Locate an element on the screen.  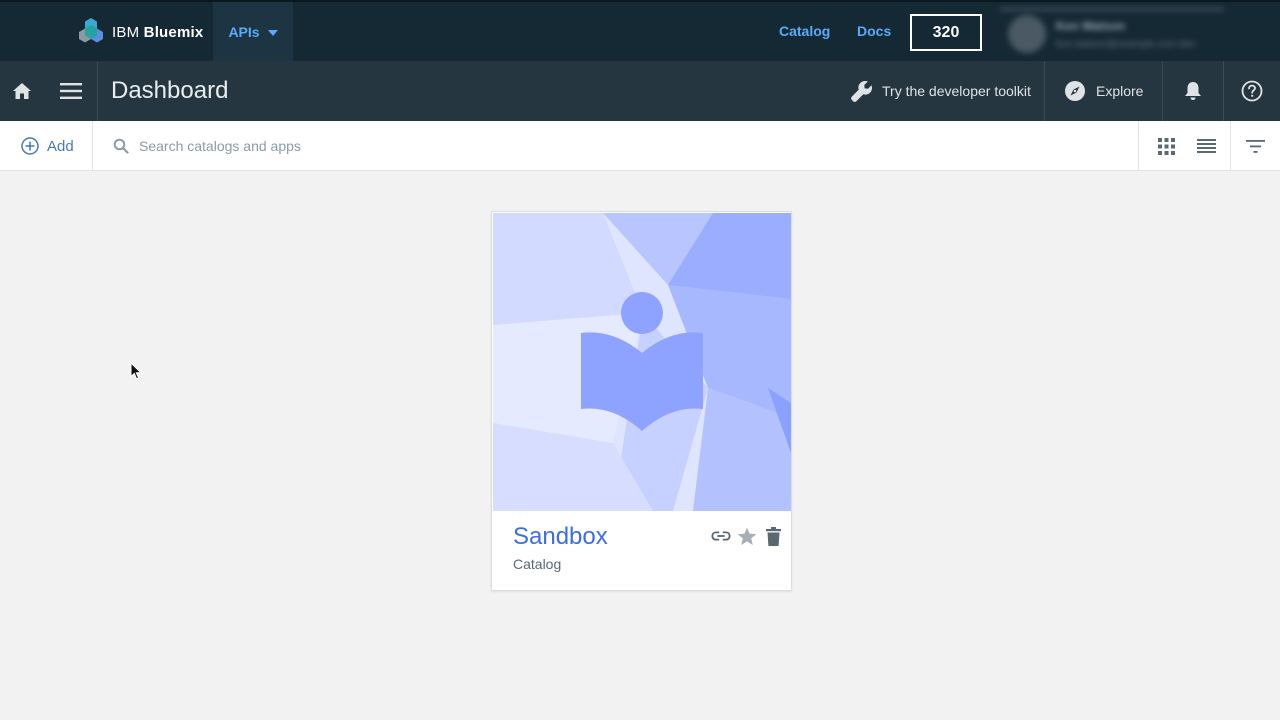
explore-label: Explore is located at coordinates (1120, 91).